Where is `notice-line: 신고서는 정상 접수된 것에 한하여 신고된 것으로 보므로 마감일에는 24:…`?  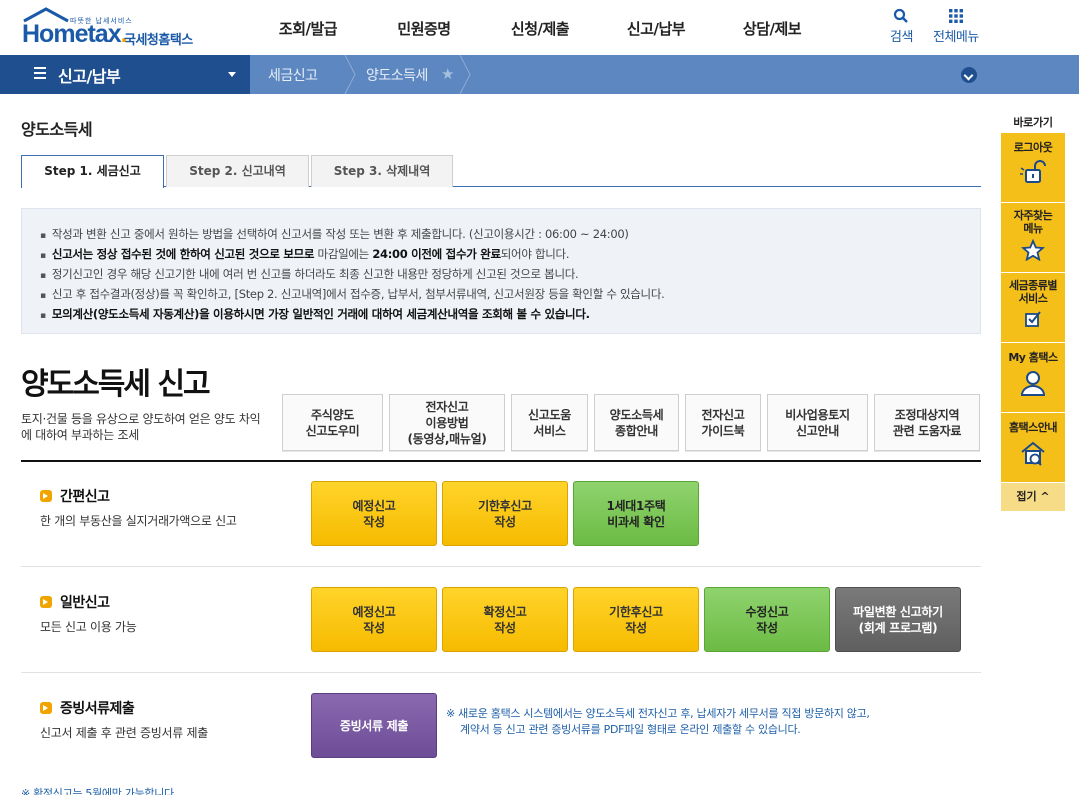 notice-line: 신고서는 정상 접수된 것에 한하여 신고된 것으로 보므로 마감일에는 24:… is located at coordinates (510, 255).